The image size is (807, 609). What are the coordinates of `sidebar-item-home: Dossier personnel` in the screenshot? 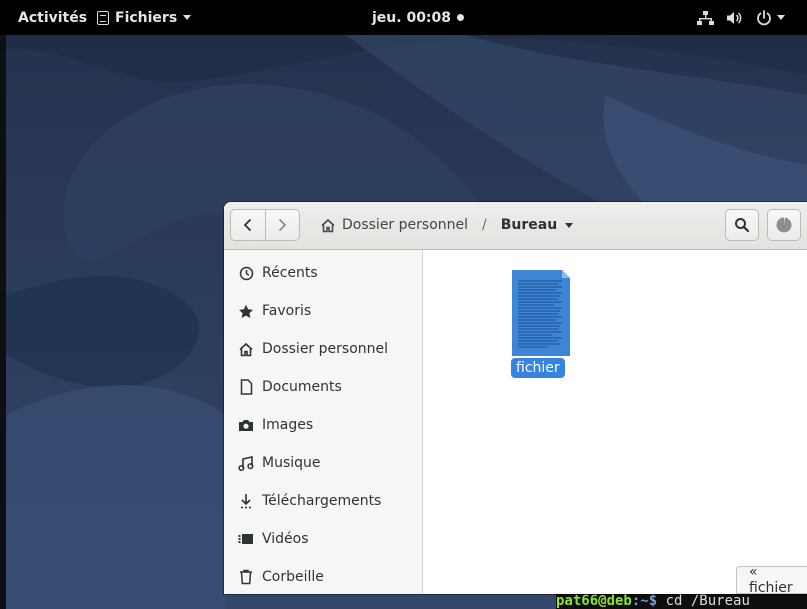 It's located at (323, 349).